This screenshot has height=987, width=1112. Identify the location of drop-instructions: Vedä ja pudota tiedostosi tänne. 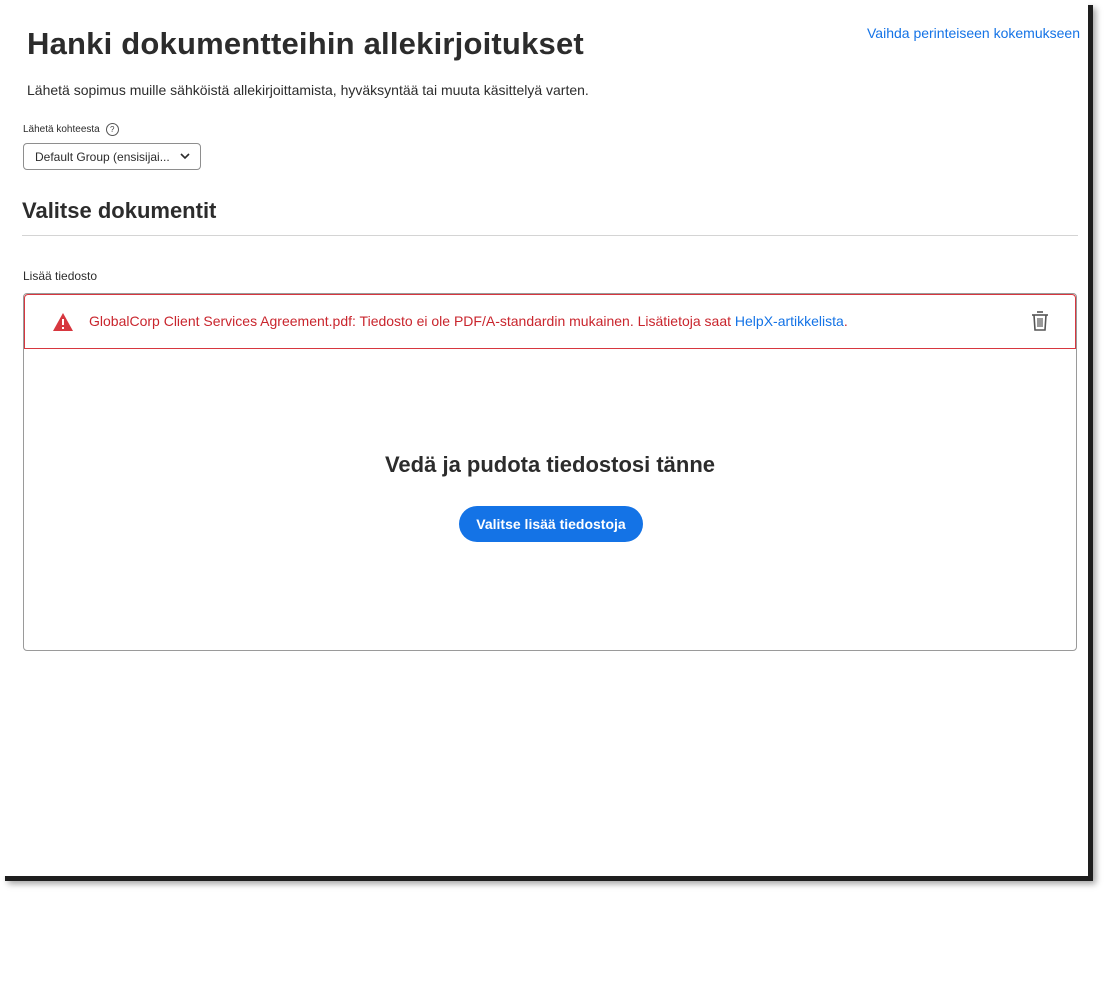
(550, 464).